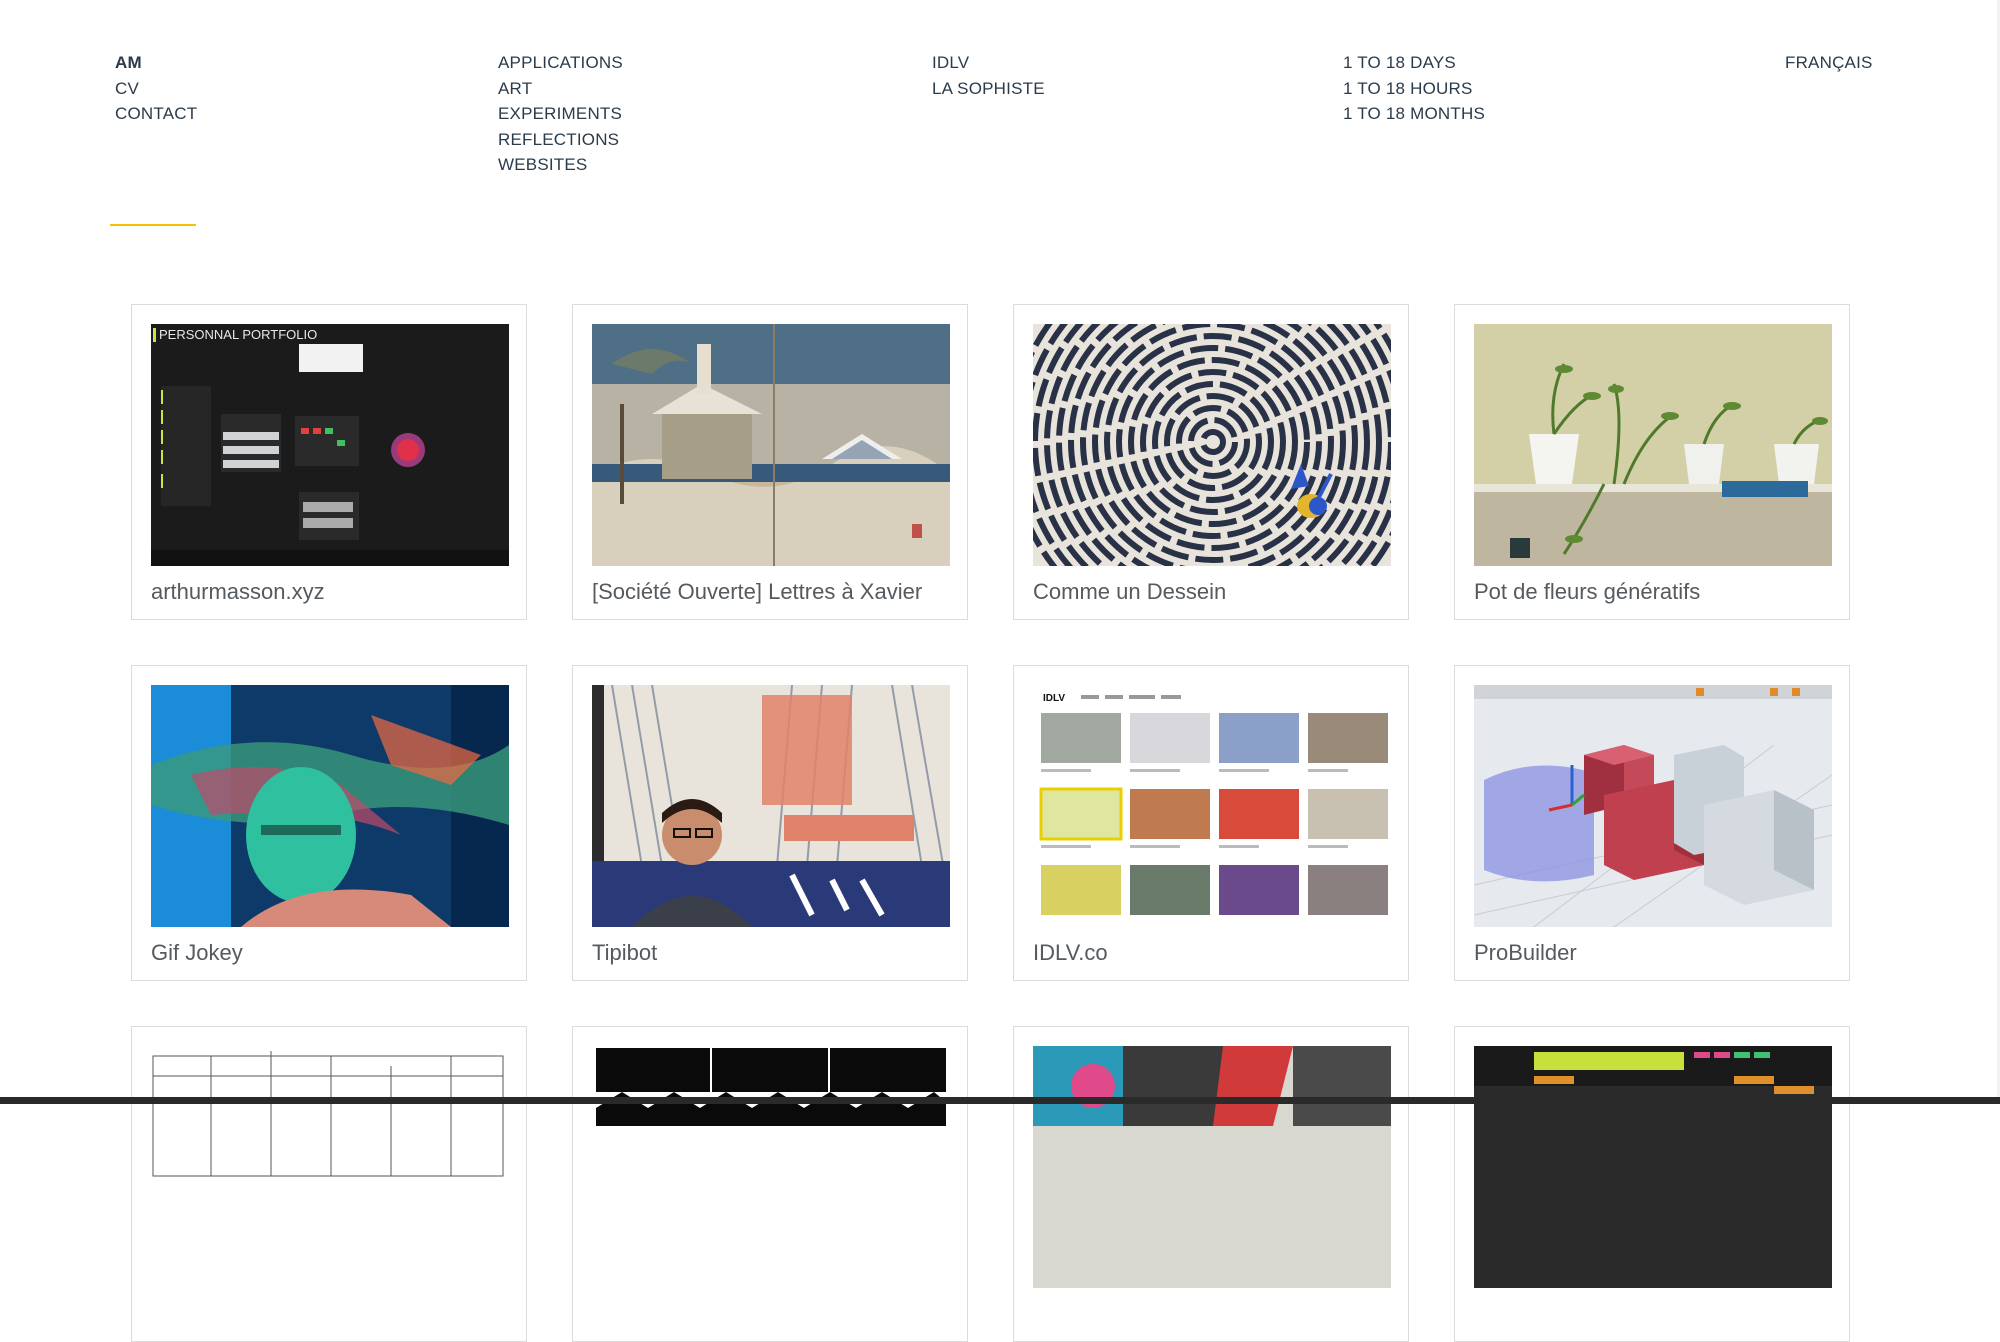 This screenshot has height=1342, width=2000. What do you see at coordinates (1054, 698) in the screenshot?
I see `thumb-logo: IDLV` at bounding box center [1054, 698].